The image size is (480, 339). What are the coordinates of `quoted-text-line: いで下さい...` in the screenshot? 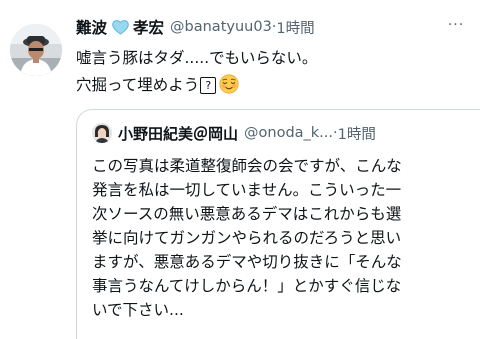 It's located at (138, 310).